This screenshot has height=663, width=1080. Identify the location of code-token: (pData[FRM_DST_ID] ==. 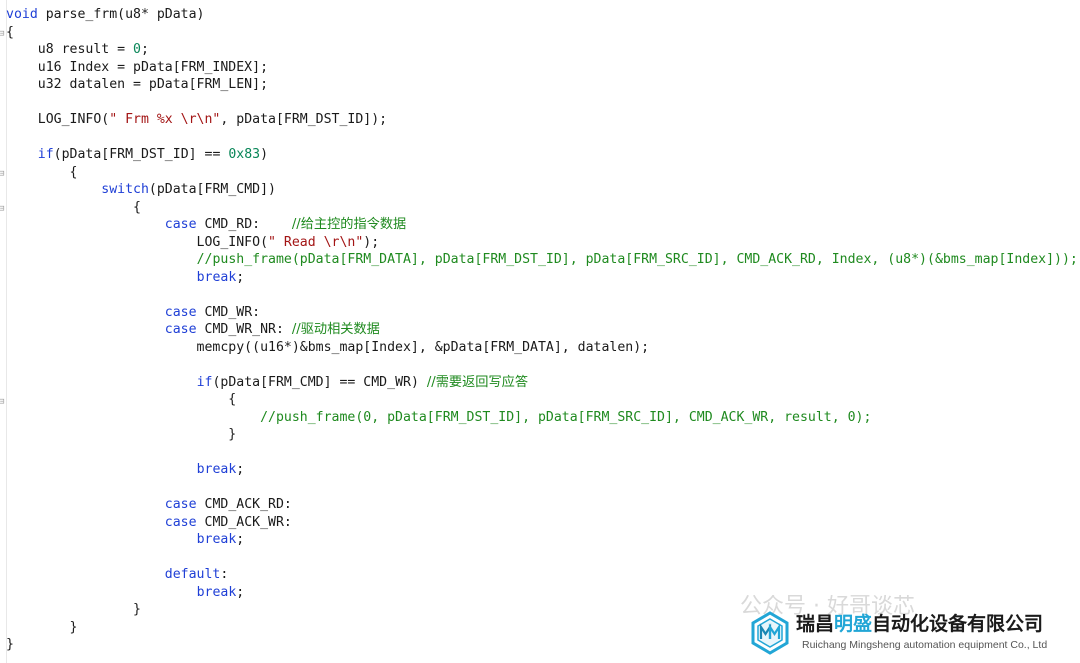
(141, 154).